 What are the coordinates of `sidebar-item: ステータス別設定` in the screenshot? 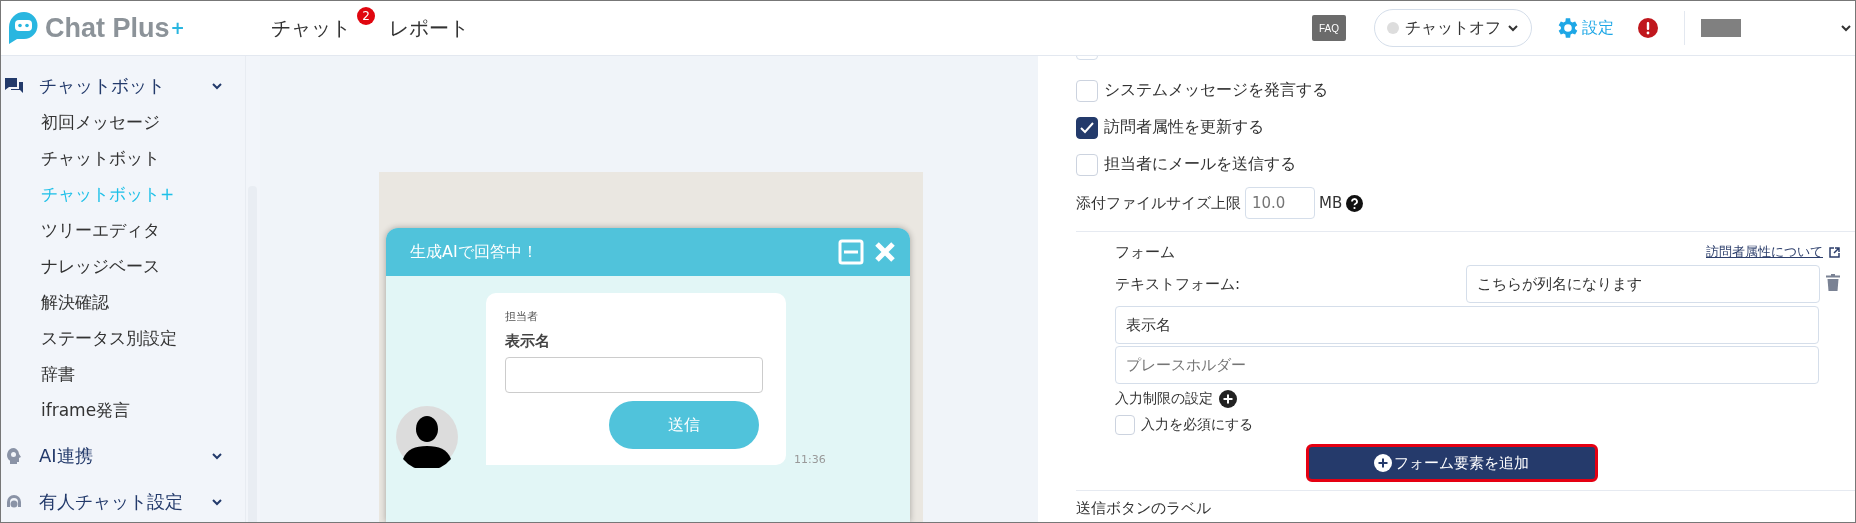 It's located at (89, 338).